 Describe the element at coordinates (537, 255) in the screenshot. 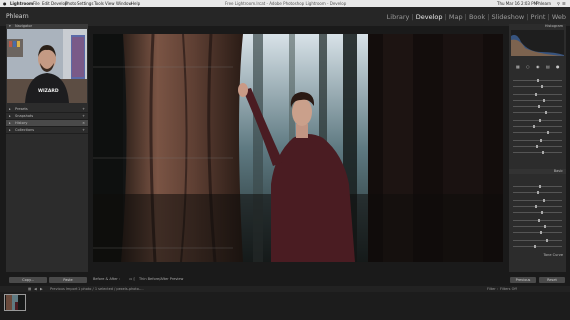

I see `tone-curve-header: Tone Curve` at that location.